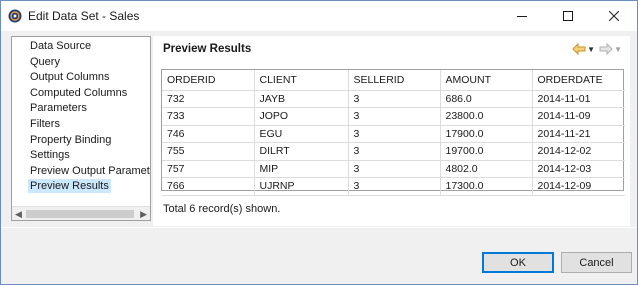 The height and width of the screenshot is (285, 638). Describe the element at coordinates (208, 99) in the screenshot. I see `table-cell: 732` at that location.